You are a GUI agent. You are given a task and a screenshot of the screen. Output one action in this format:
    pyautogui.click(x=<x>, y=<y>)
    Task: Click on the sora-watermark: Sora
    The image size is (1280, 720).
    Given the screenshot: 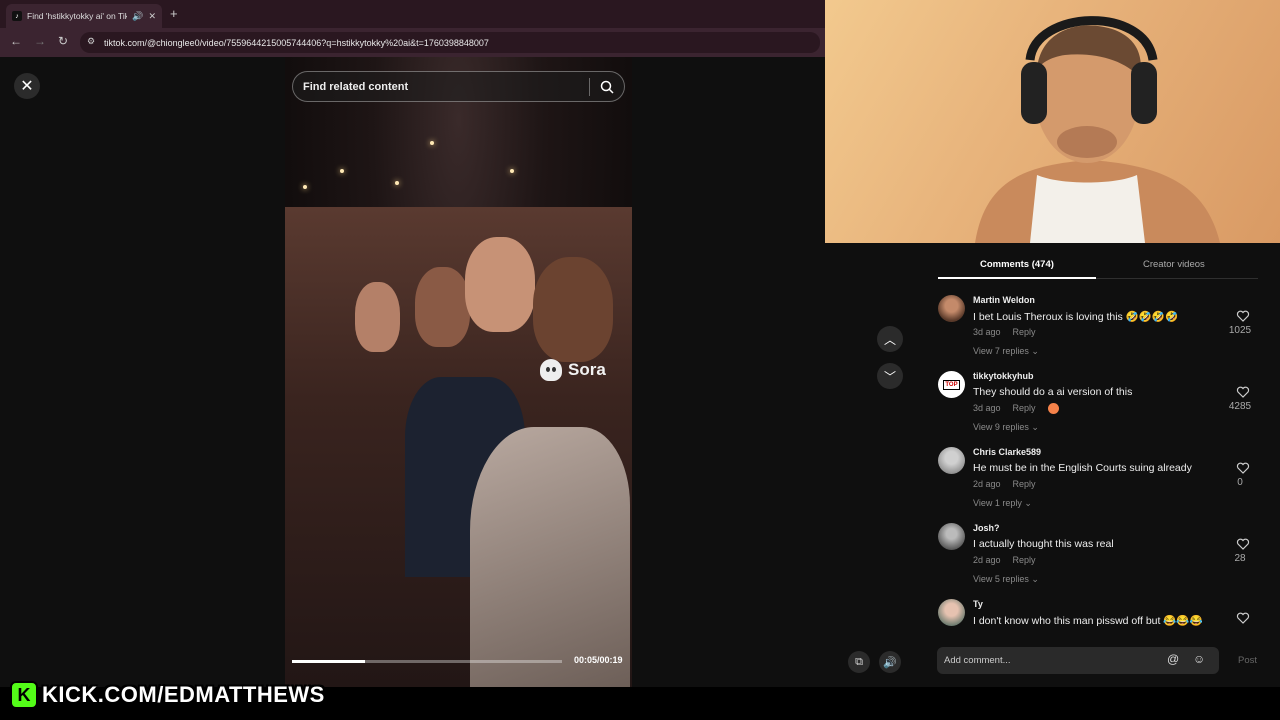 What is the action you would take?
    pyautogui.click(x=573, y=370)
    